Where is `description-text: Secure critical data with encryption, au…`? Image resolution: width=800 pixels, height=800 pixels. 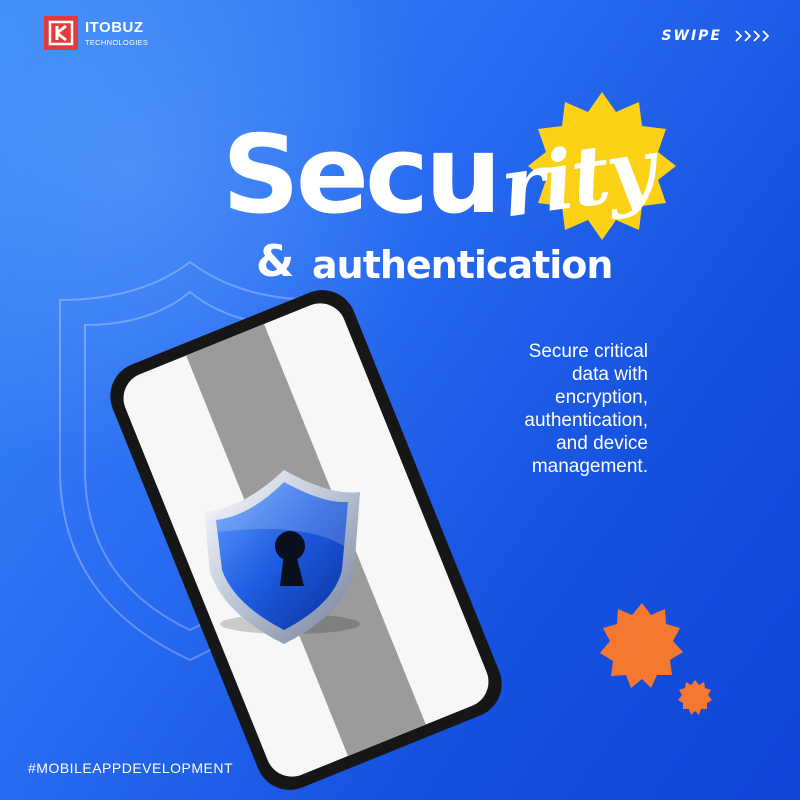 description-text: Secure critical data with encryption, au… is located at coordinates (533, 409).